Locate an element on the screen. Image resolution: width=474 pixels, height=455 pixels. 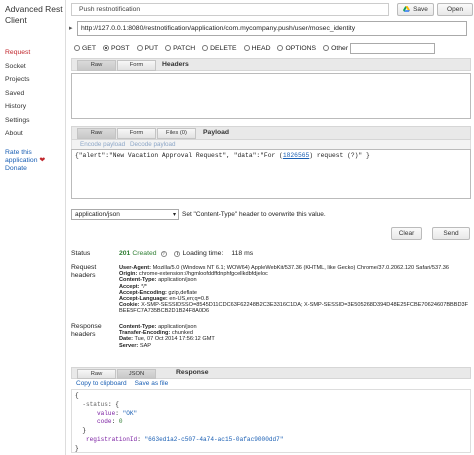
payload-heading: Payload is located at coordinates (216, 132).